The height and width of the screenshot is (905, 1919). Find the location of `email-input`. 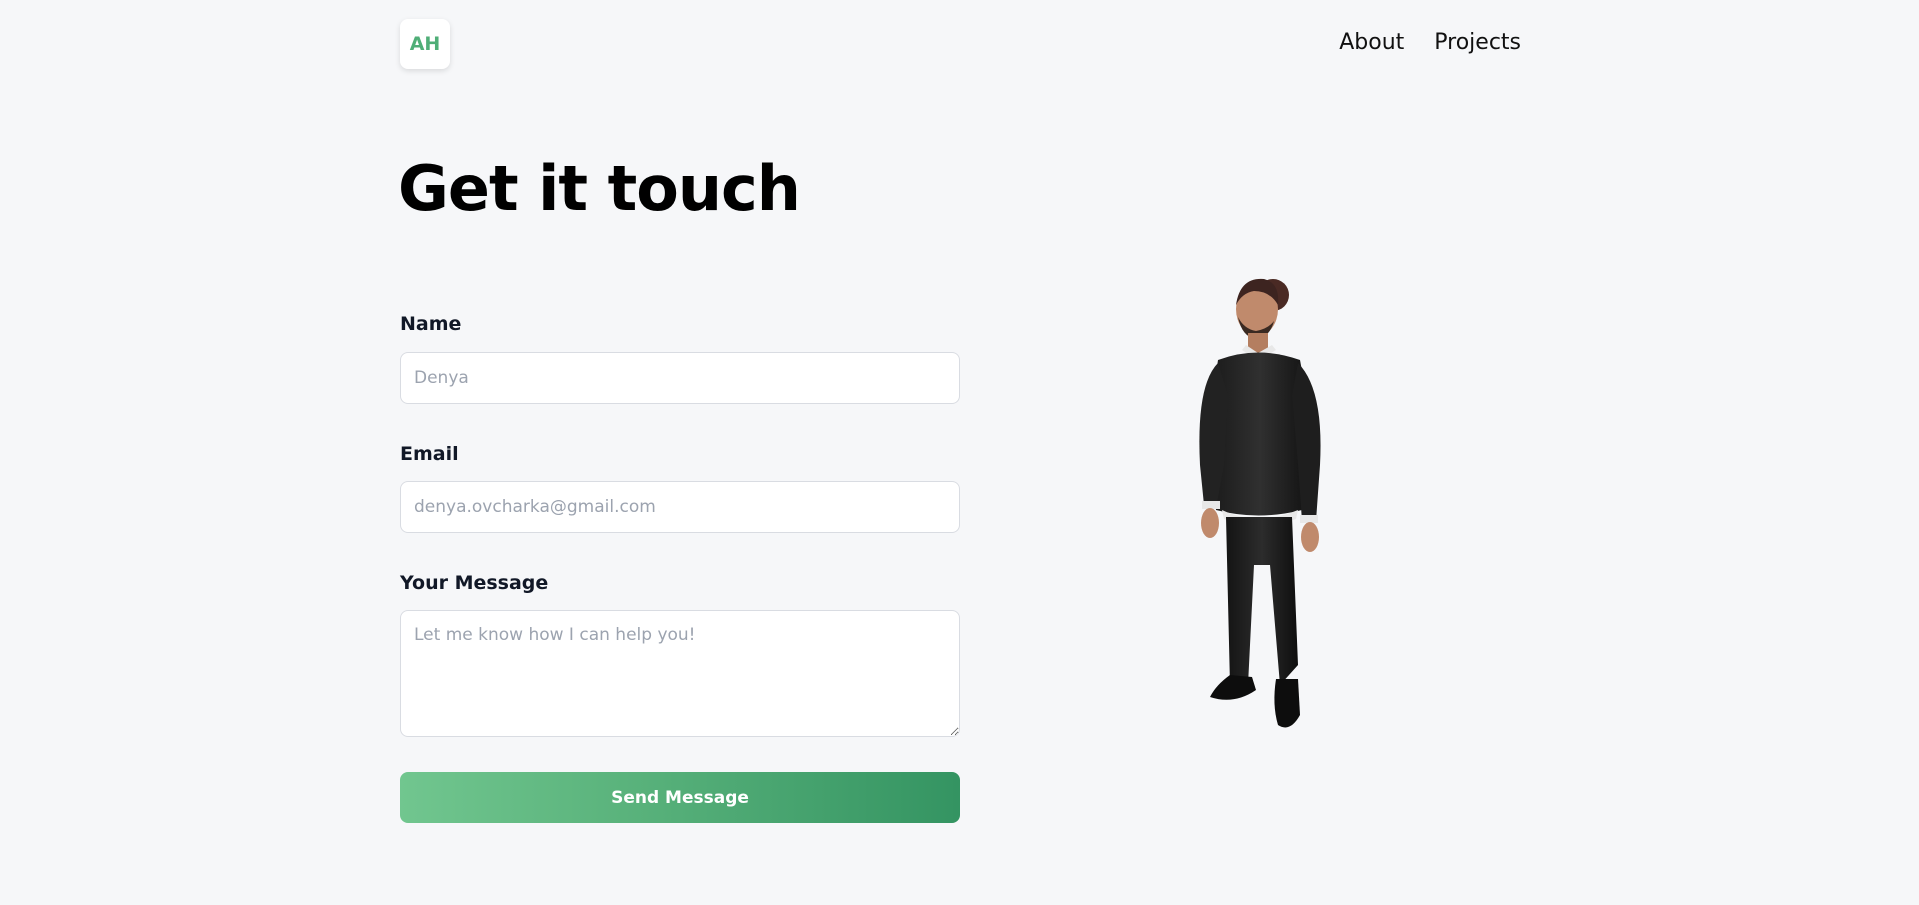

email-input is located at coordinates (680, 507).